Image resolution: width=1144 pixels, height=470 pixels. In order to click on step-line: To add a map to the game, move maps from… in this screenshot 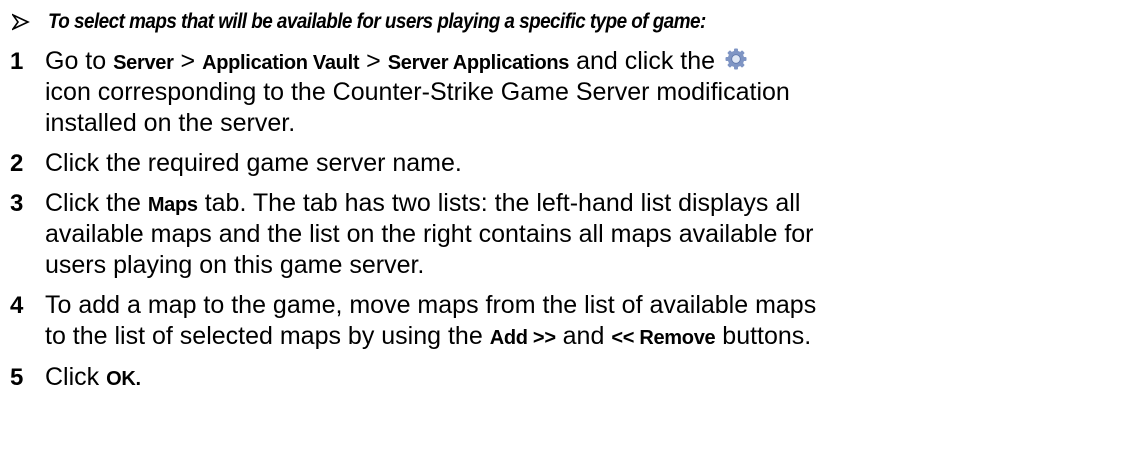, I will do `click(431, 305)`.